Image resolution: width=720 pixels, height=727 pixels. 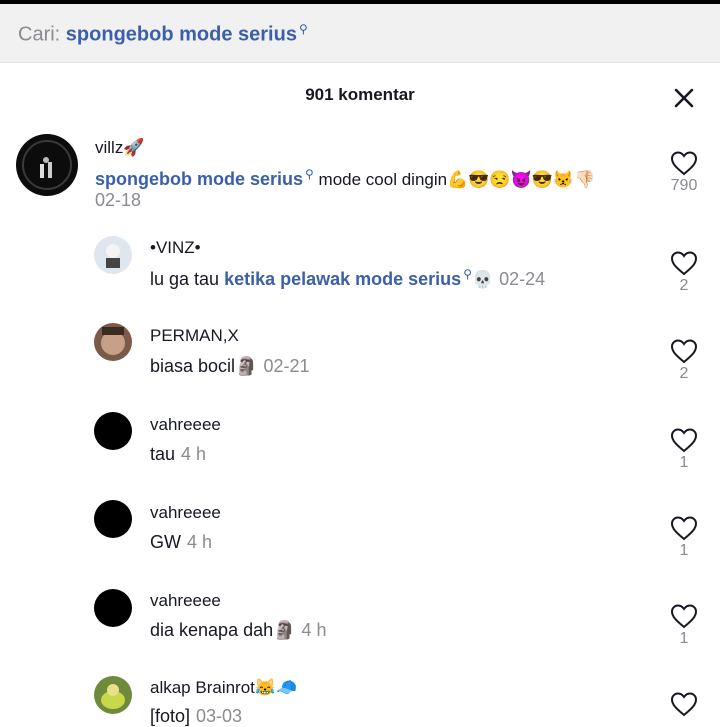 What do you see at coordinates (39, 34) in the screenshot?
I see `search-prefix: Cari:` at bounding box center [39, 34].